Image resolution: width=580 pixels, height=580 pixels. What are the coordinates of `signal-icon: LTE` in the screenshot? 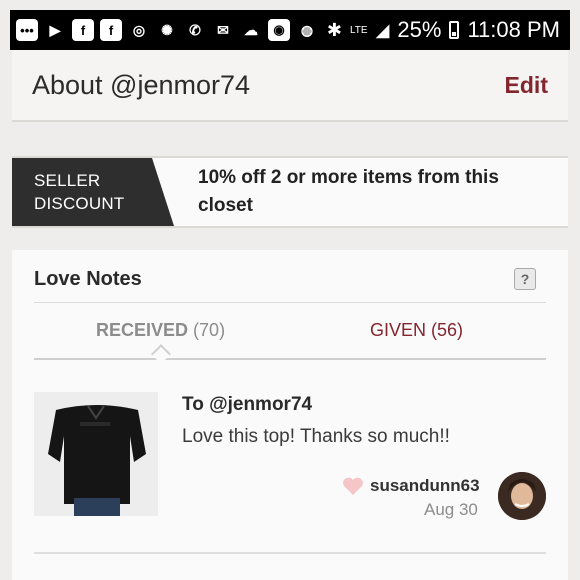 It's located at (358, 30).